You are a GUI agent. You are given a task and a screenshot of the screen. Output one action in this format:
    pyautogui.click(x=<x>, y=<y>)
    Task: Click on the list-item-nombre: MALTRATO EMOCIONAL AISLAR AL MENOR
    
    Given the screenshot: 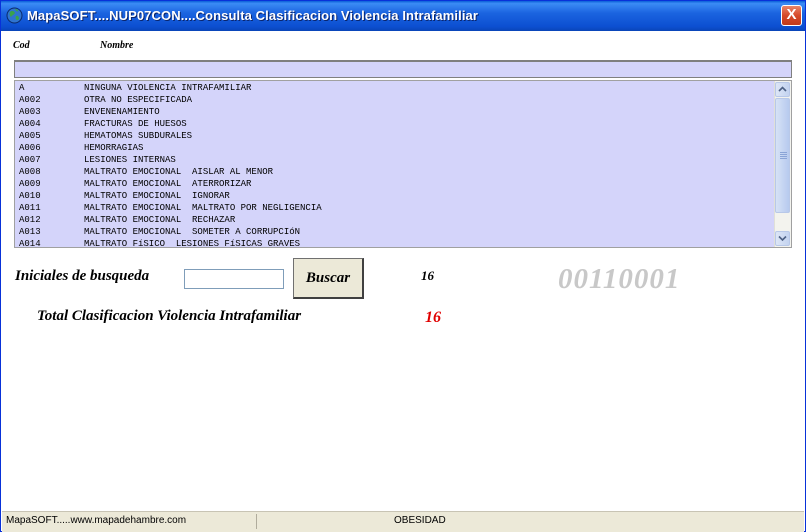 What is the action you would take?
    pyautogui.click(x=179, y=172)
    